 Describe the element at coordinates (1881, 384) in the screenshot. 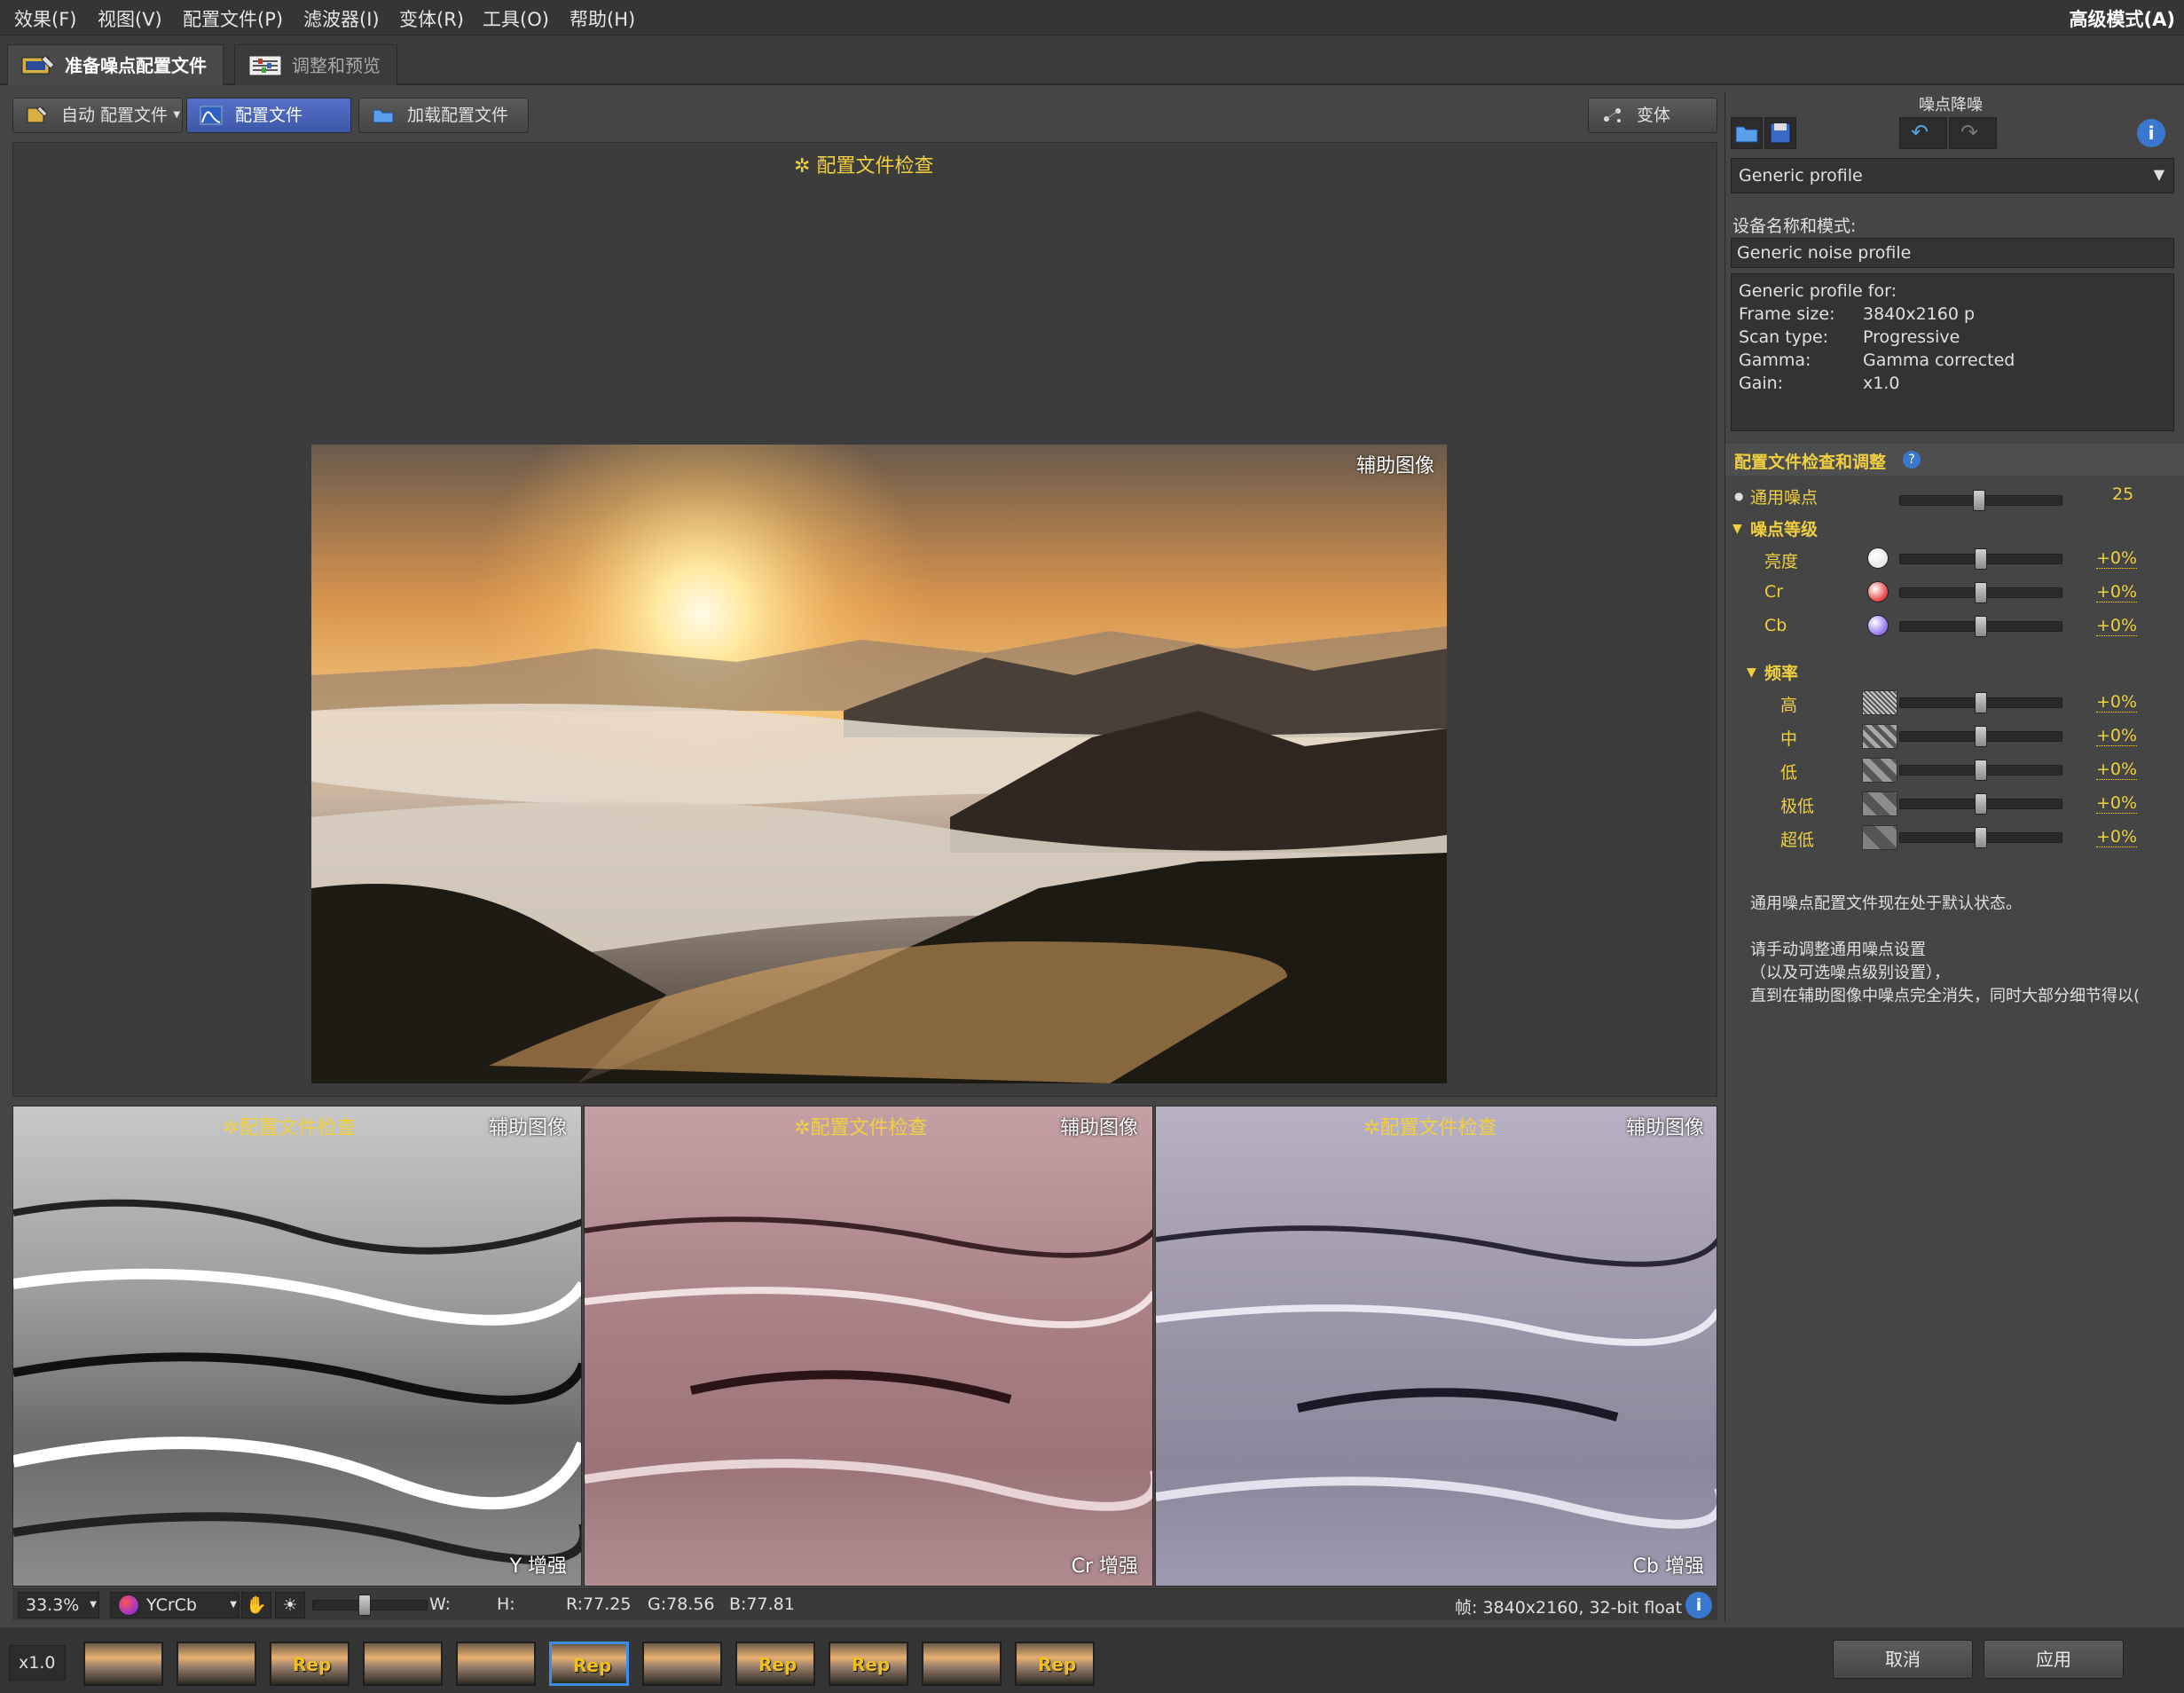

I see `info-value: x1.0` at that location.